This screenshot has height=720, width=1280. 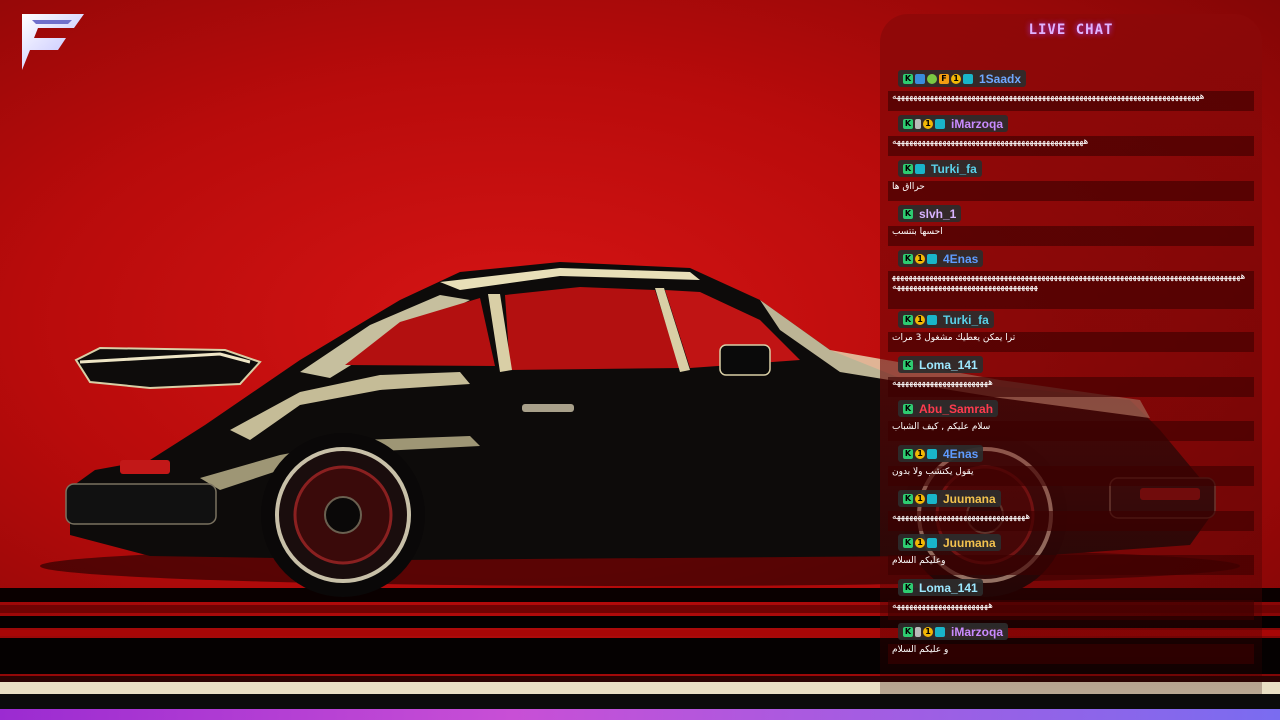 I want to click on chat-username-bar: Kslvh_1, so click(x=930, y=213).